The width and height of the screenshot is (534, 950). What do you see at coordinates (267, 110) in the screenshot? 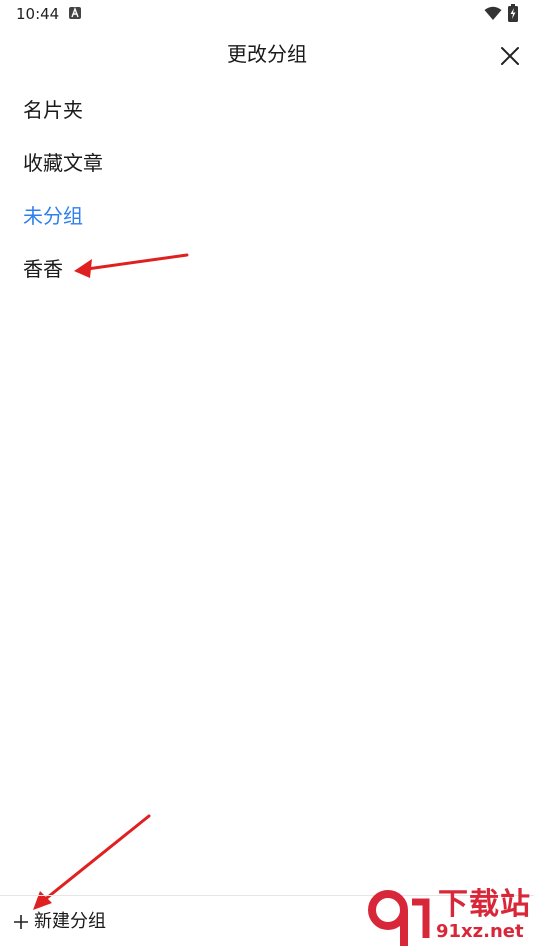
I see `group-item-mingpianjia: 名片夹` at bounding box center [267, 110].